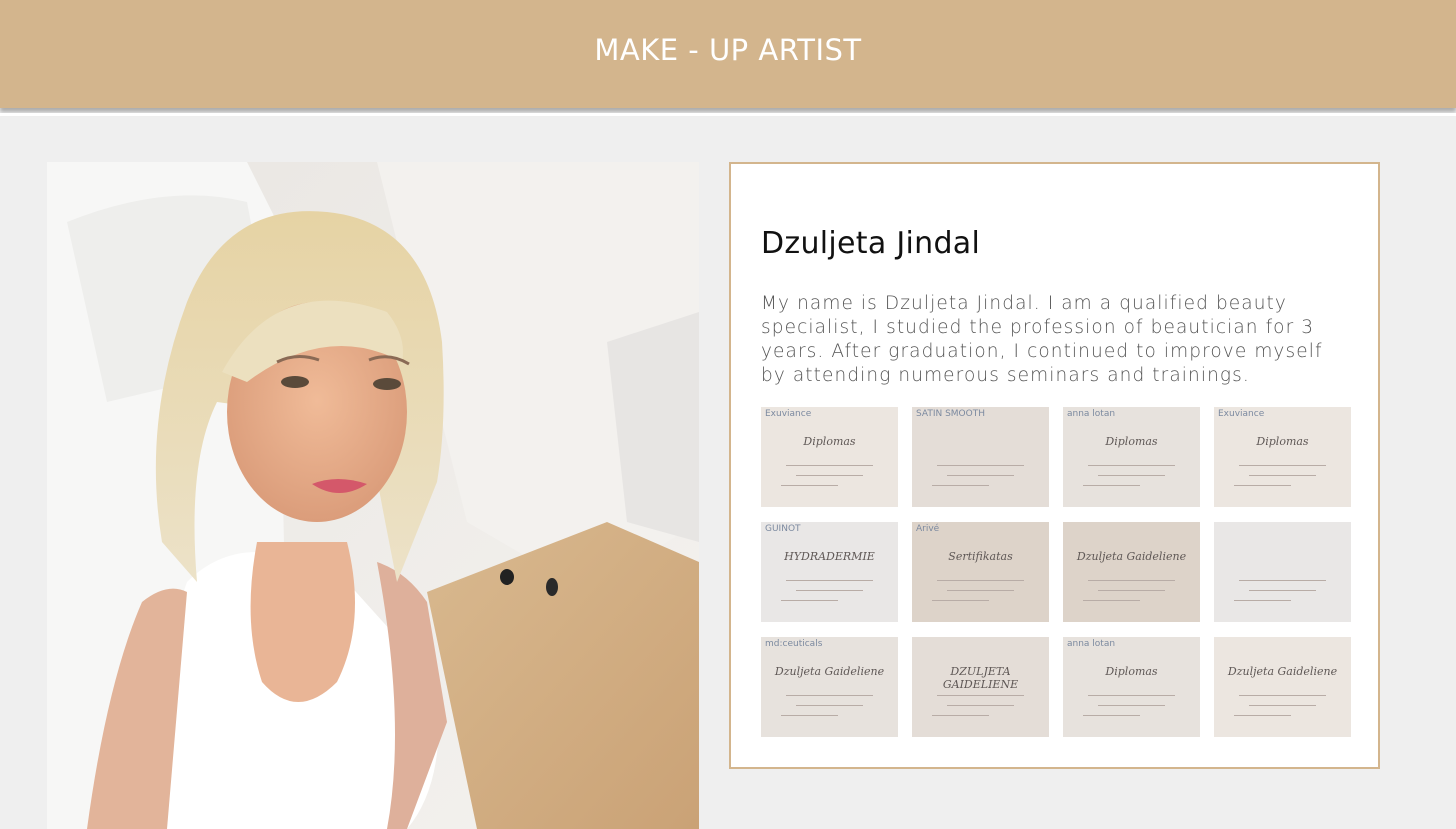 The image size is (1456, 829). Describe the element at coordinates (950, 414) in the screenshot. I see `certificate-brand: SATIN SMOOTH` at that location.